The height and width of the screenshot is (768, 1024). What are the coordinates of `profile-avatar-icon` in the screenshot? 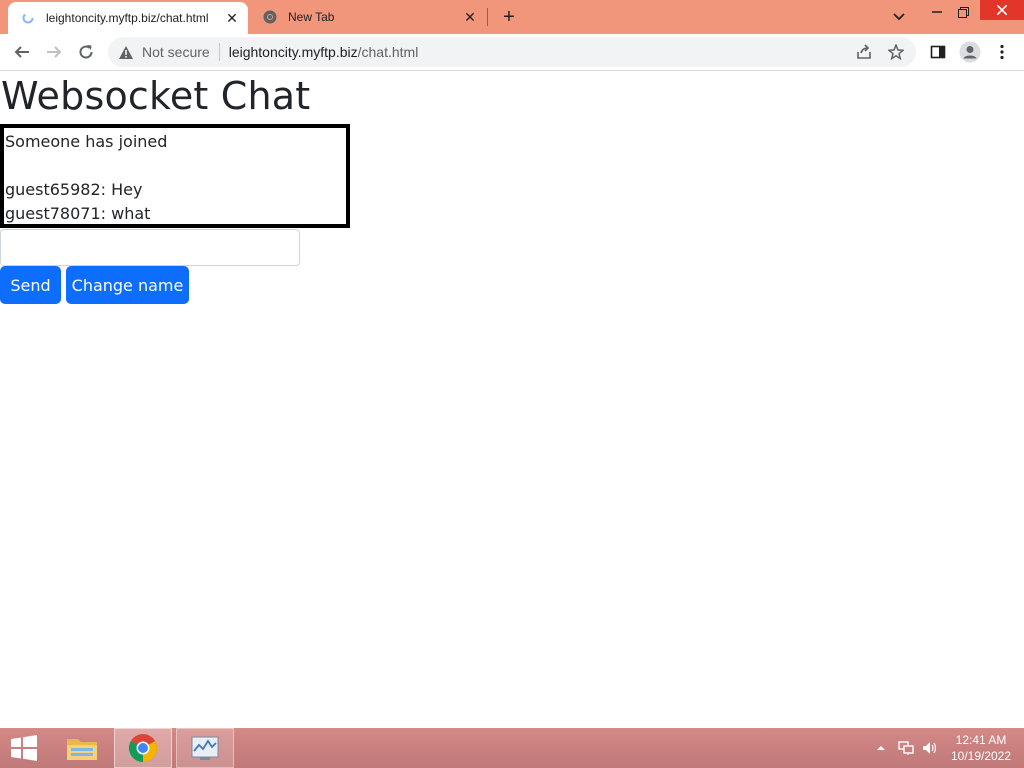 It's located at (970, 52).